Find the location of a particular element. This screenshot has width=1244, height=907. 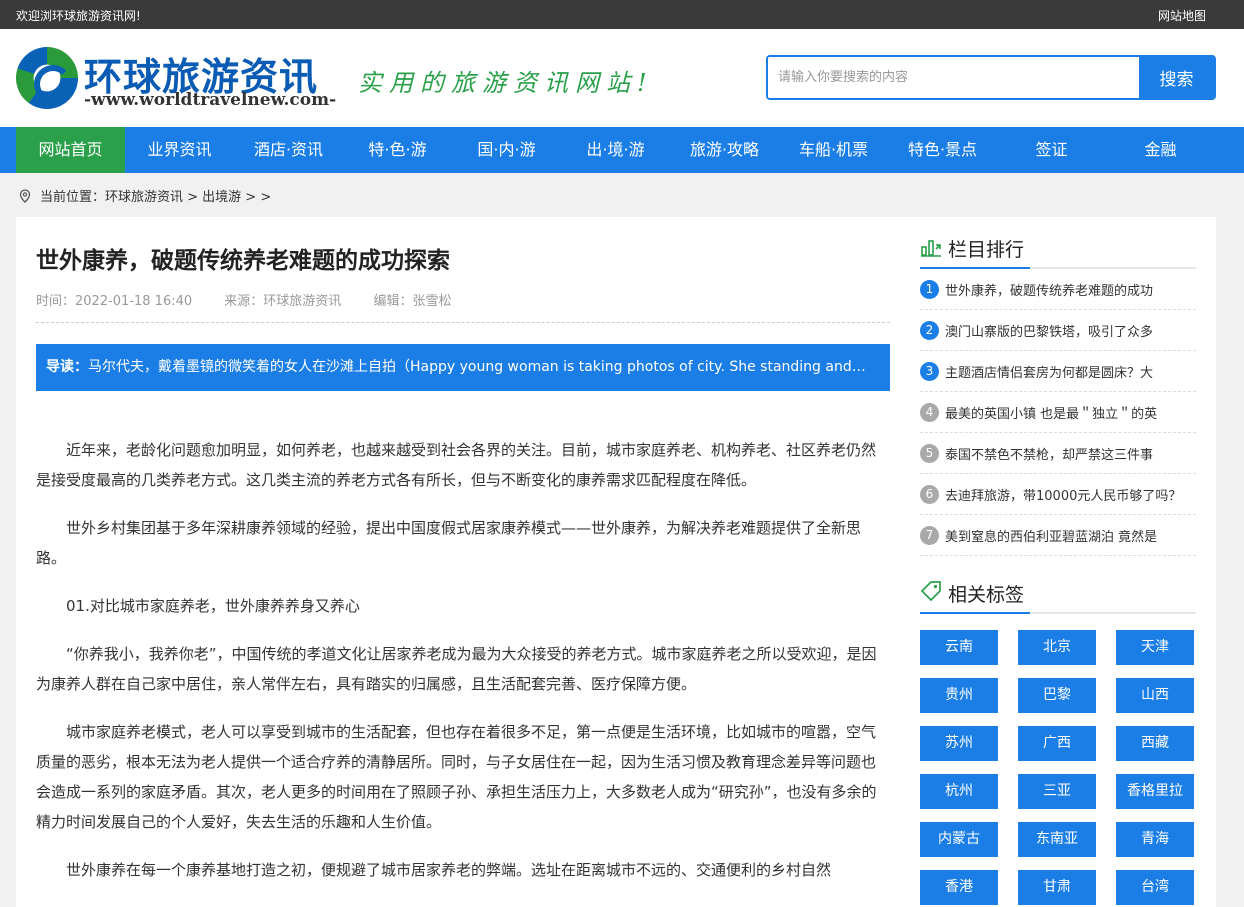

tag-link: 香港 is located at coordinates (959, 887).